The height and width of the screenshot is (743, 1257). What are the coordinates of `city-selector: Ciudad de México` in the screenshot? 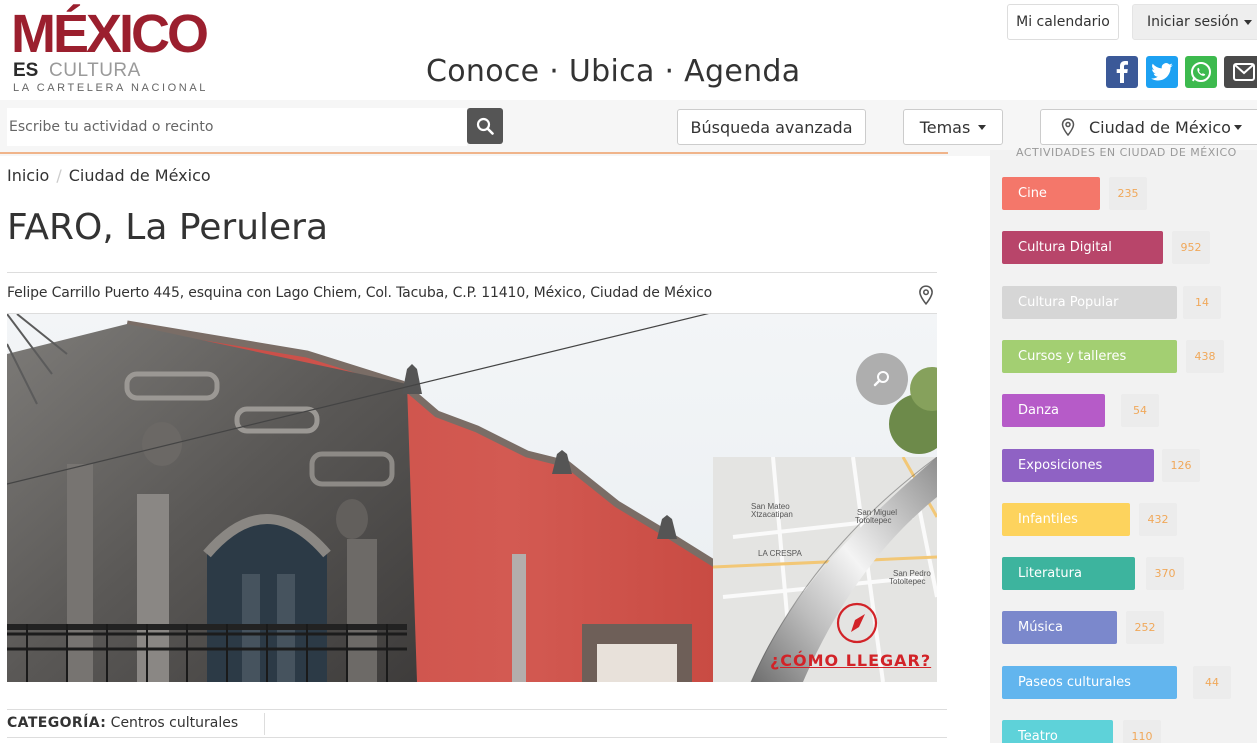 It's located at (1148, 127).